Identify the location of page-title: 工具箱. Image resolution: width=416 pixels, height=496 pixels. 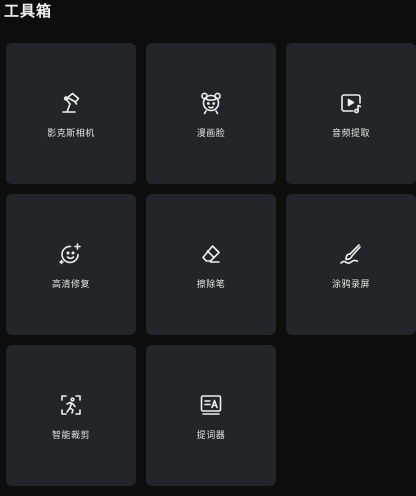
(28, 11).